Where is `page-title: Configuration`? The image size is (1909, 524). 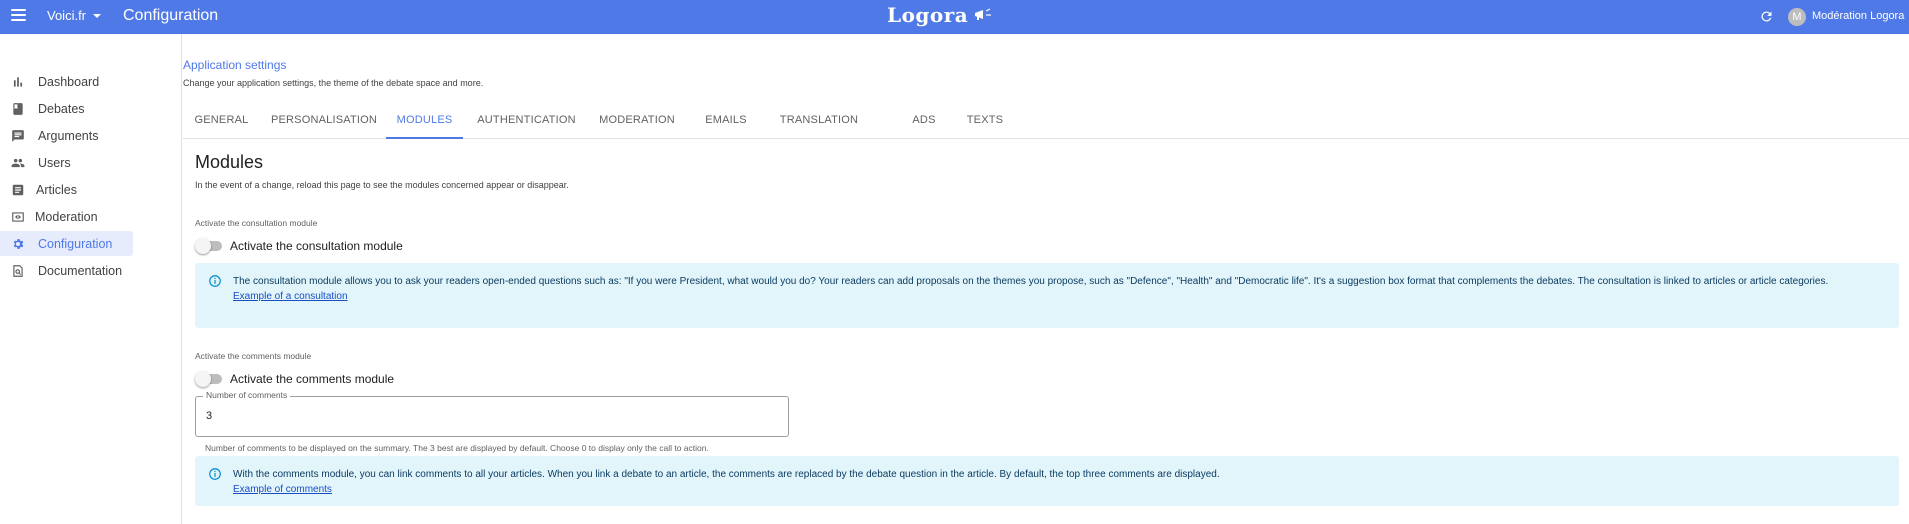 page-title: Configuration is located at coordinates (171, 15).